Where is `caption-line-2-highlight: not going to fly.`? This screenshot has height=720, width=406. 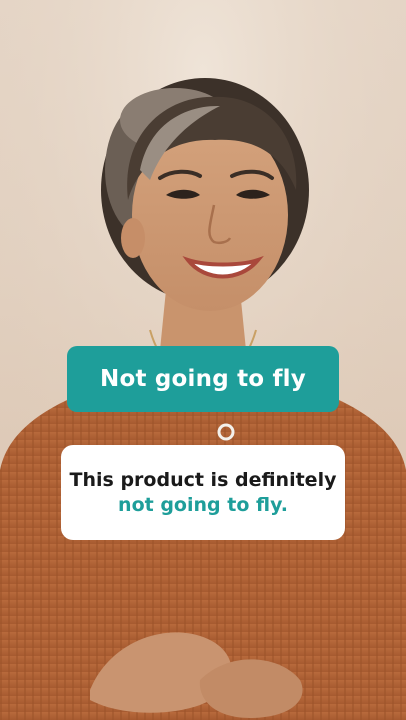 caption-line-2-highlight: not going to fly. is located at coordinates (203, 504).